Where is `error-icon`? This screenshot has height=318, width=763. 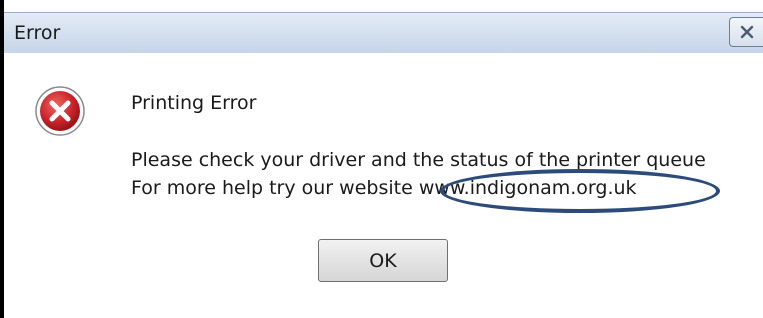 error-icon is located at coordinates (60, 111).